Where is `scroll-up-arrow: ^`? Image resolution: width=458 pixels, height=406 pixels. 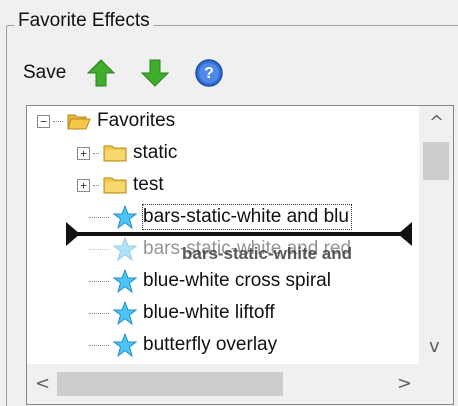
scroll-up-arrow: ^ is located at coordinates (436, 123).